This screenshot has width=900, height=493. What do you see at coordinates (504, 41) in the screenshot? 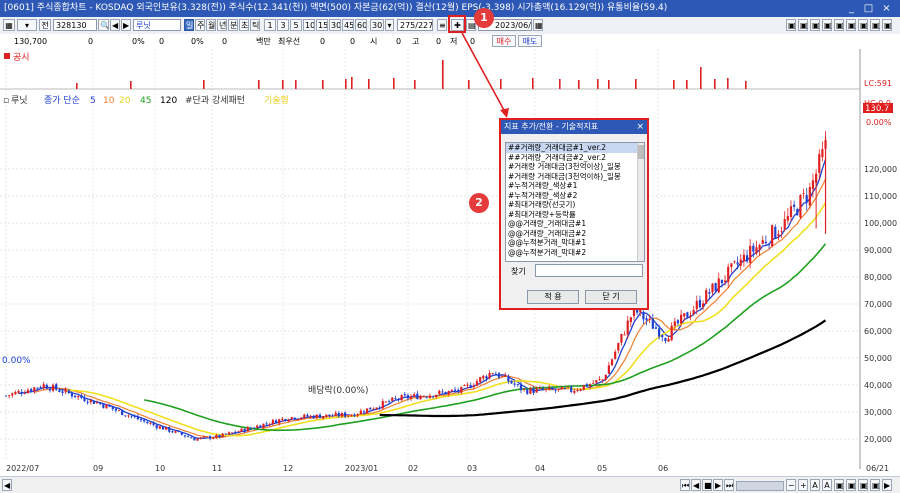
I see `buy-button: 매수` at bounding box center [504, 41].